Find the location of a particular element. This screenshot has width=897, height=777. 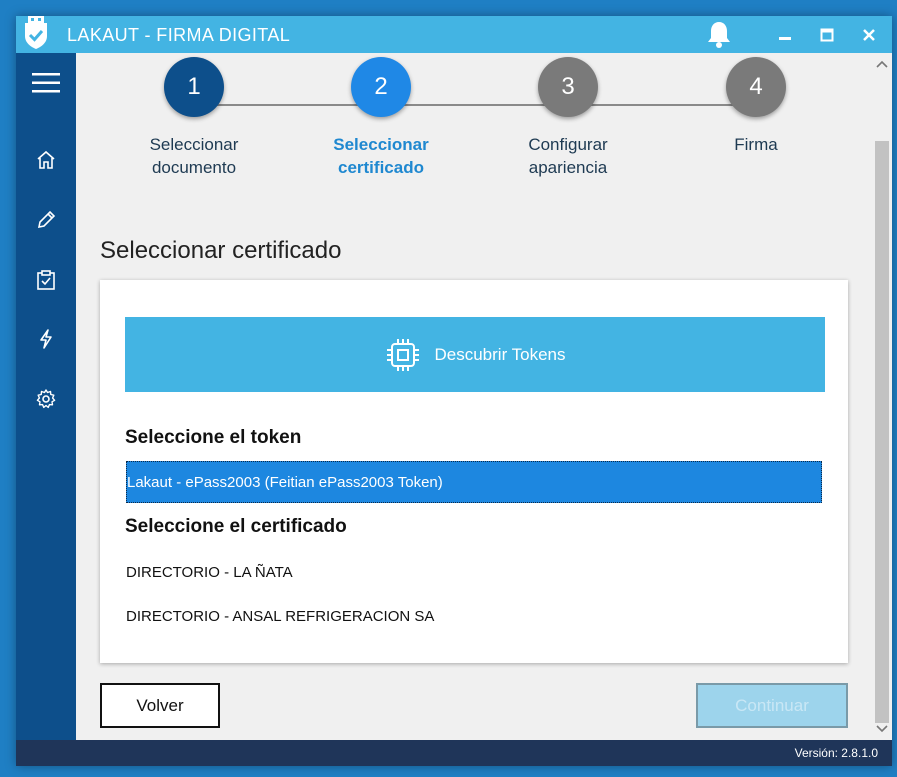

chevron-down-icon is located at coordinates (882, 729).